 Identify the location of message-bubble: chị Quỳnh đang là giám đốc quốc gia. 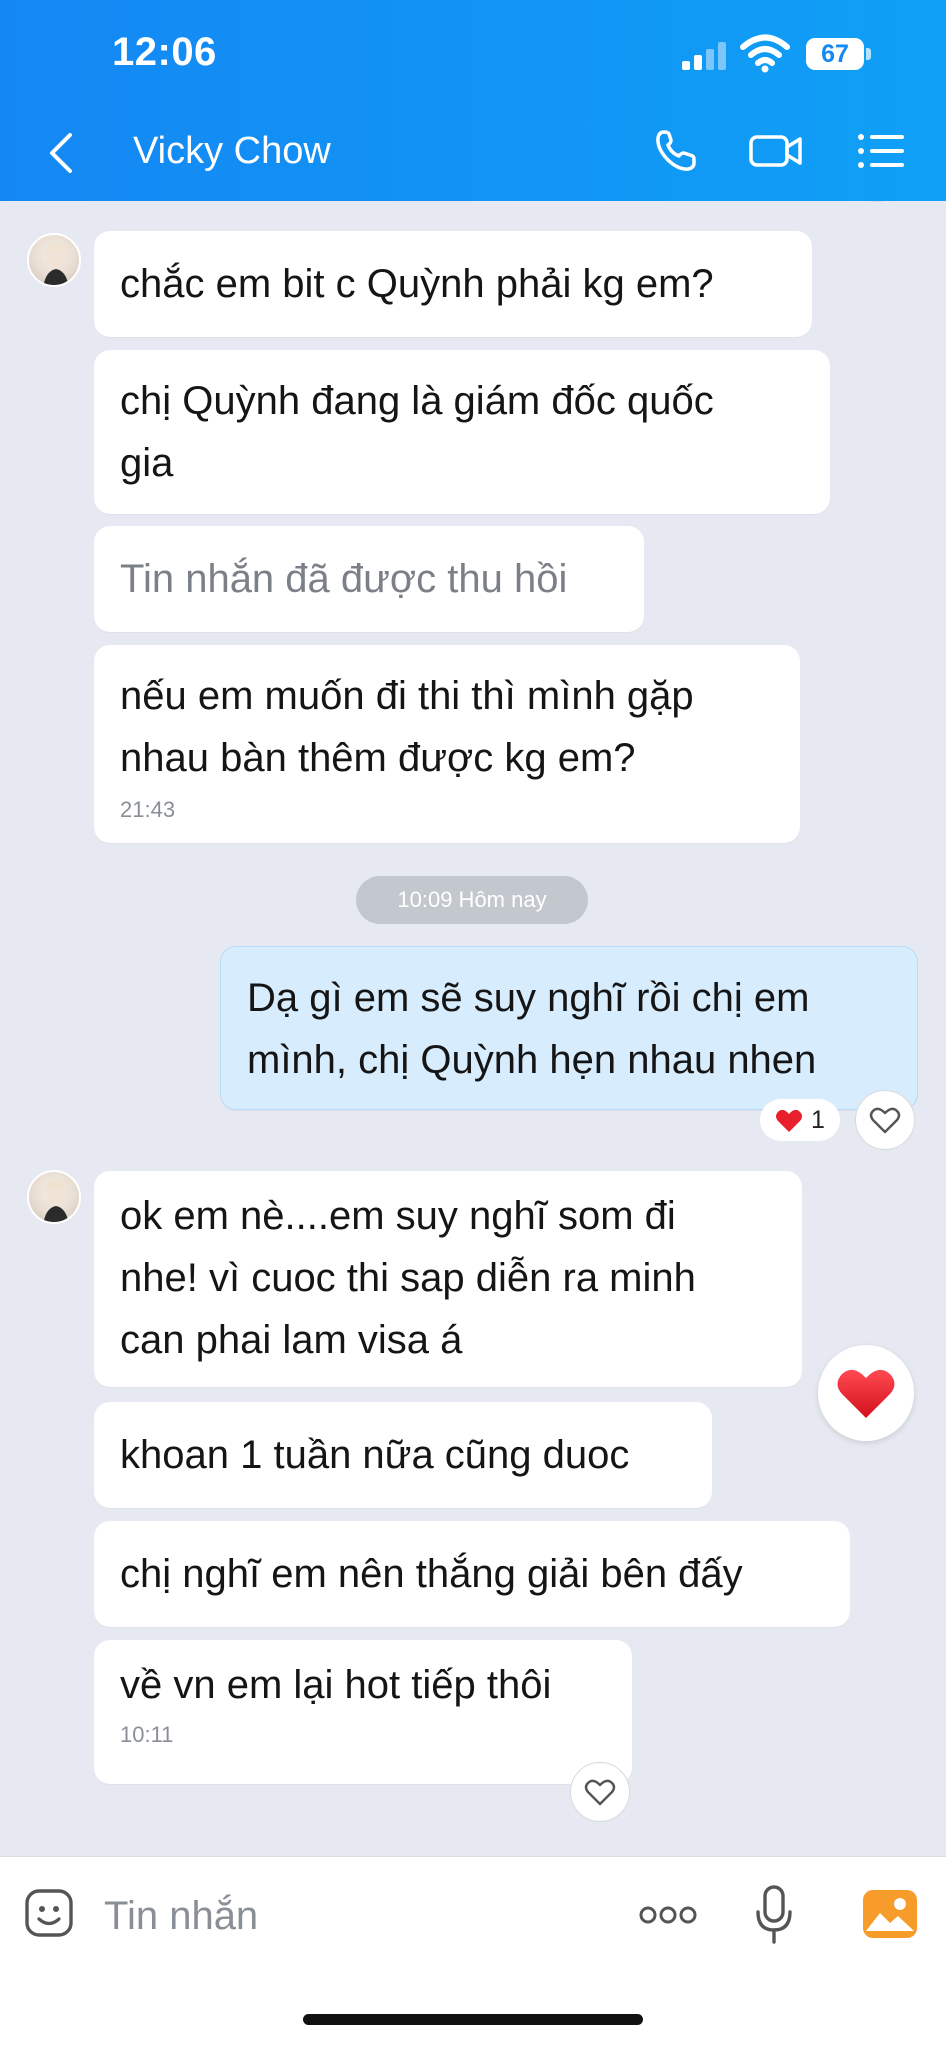
(462, 432).